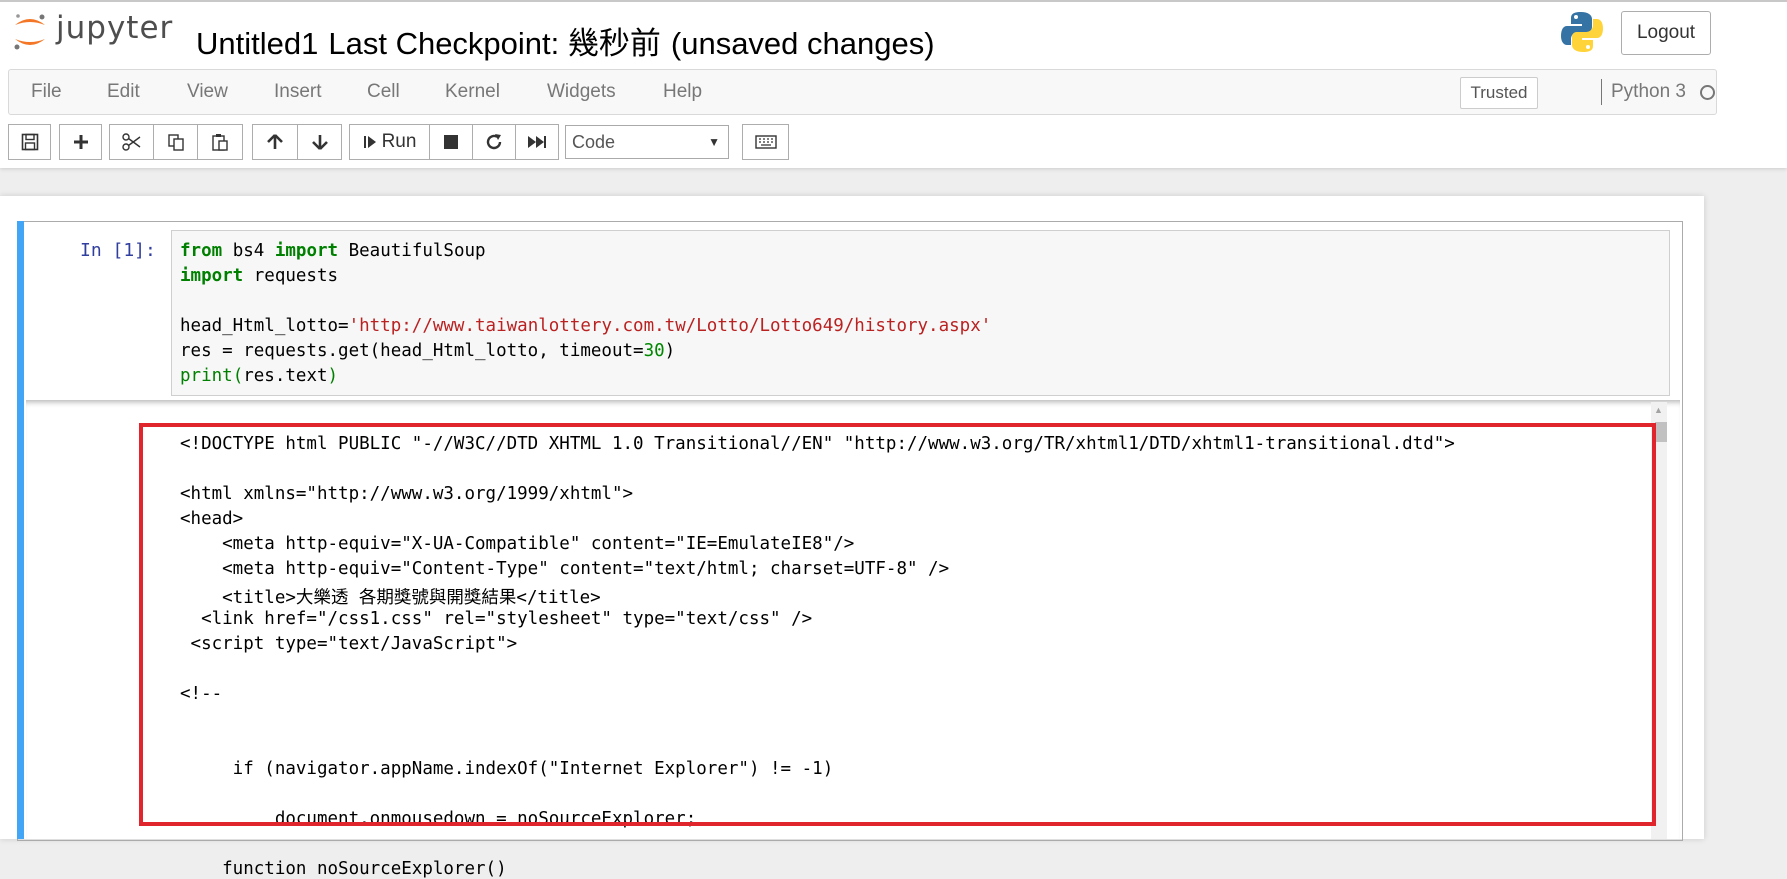  What do you see at coordinates (654, 351) in the screenshot?
I see `code-token: 30` at bounding box center [654, 351].